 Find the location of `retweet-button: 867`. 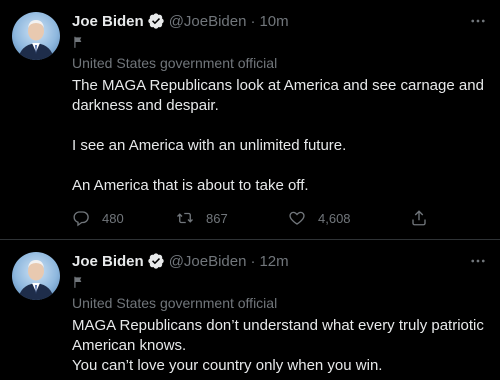

retweet-button: 867 is located at coordinates (202, 218).